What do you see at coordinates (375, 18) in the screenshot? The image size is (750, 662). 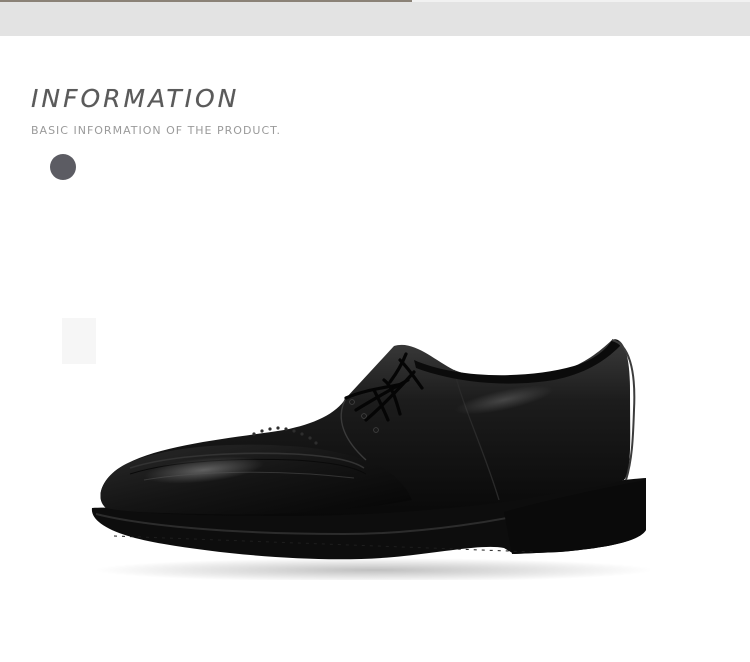 I see `top-banner-strip` at bounding box center [375, 18].